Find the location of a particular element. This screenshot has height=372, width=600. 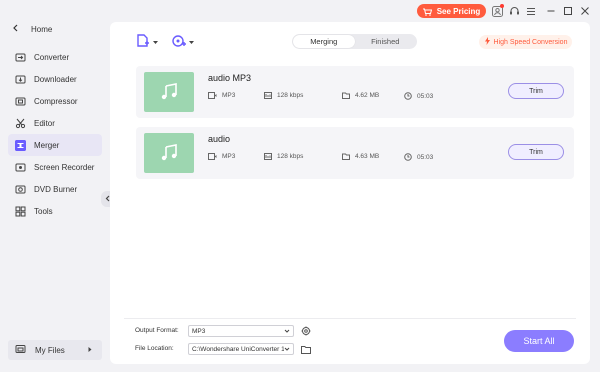

sidebar-item-label: Compressor is located at coordinates (56, 101).